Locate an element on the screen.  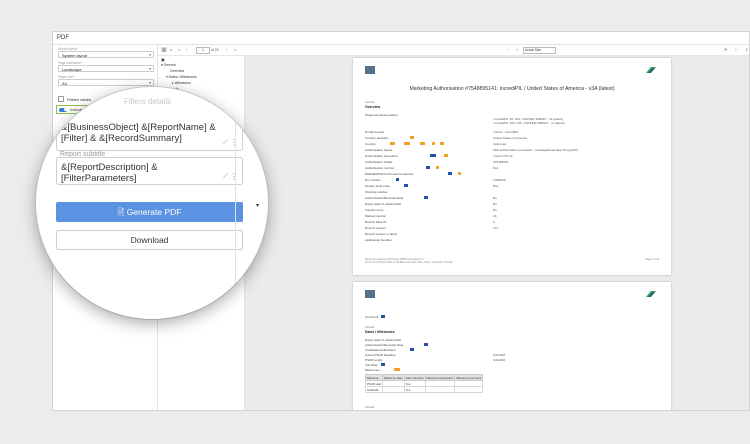
table-row: Working number is located at coordinates (512, 192).